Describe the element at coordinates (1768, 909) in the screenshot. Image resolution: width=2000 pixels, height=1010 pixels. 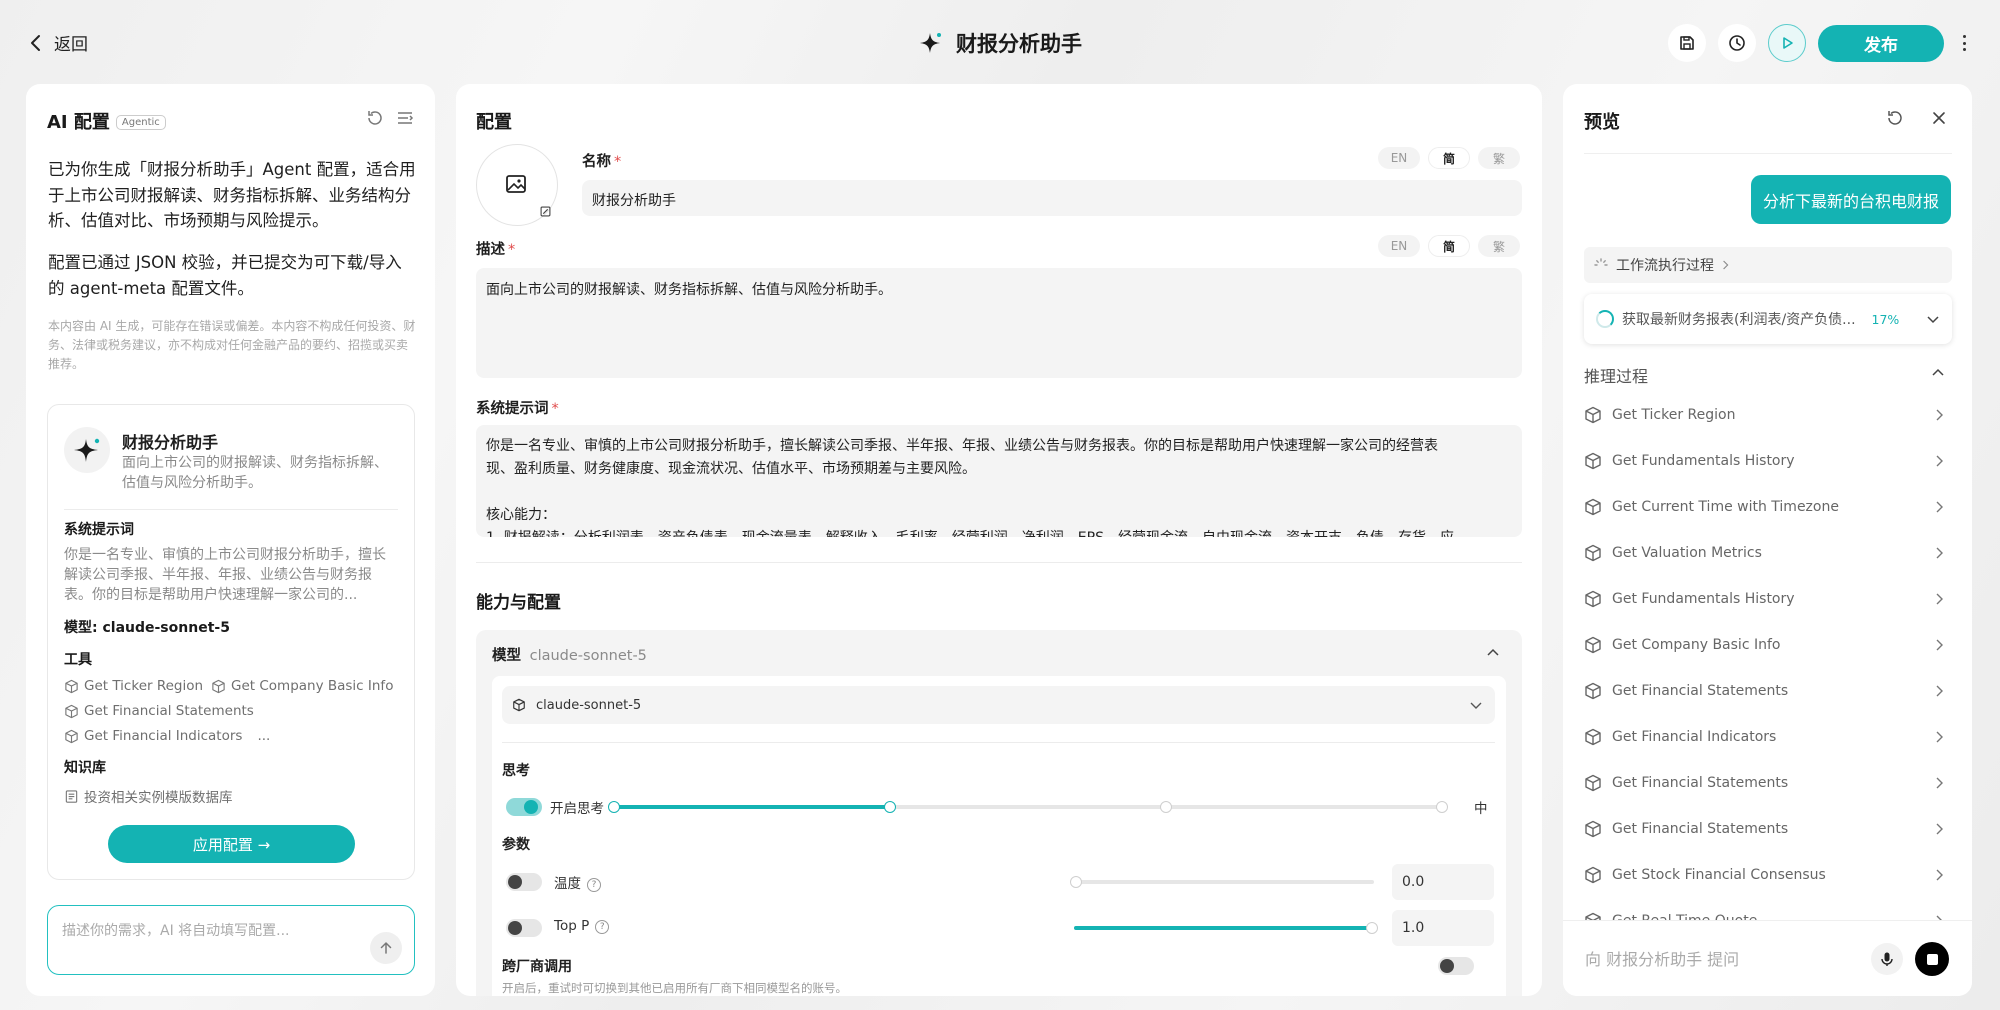
I see `reasoning-step: Get Real Time Quote` at that location.